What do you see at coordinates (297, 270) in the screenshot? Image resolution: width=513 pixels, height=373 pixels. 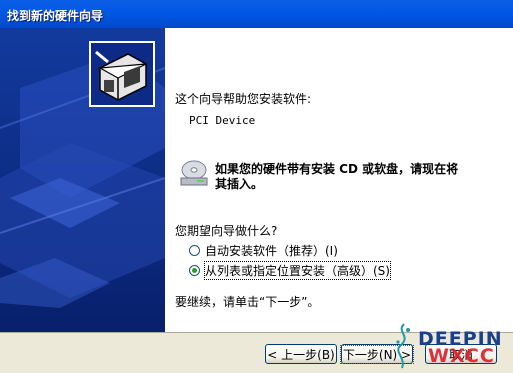 I see `option-install-from-list-label: 从列表或指定位置安装（高级）(S)` at bounding box center [297, 270].